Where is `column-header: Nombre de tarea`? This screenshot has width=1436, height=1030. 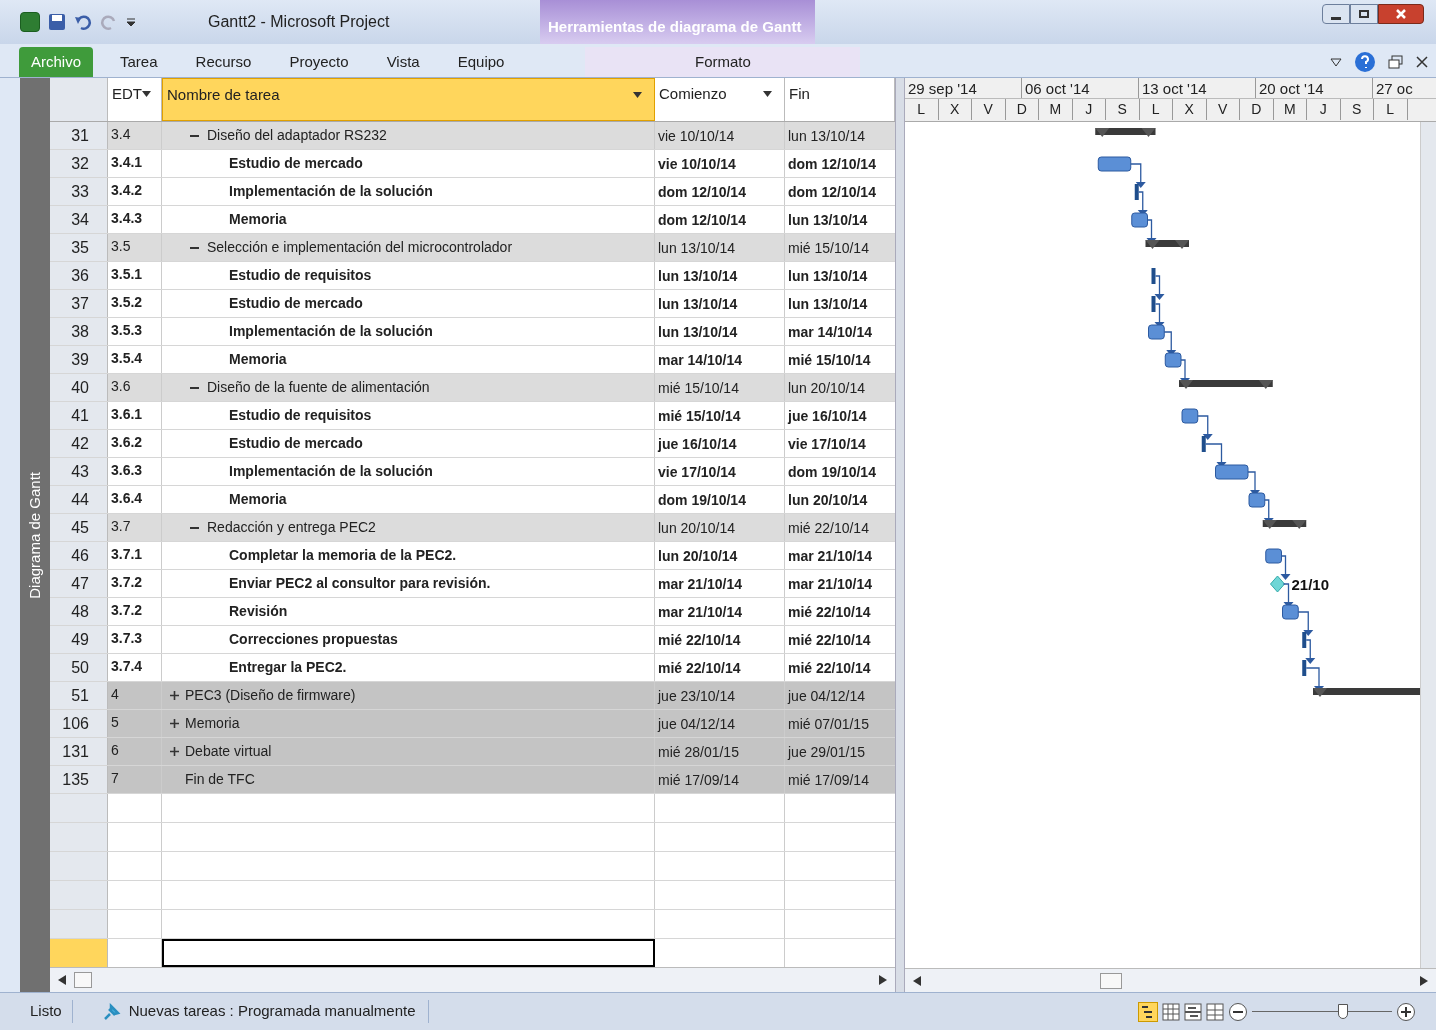 column-header: Nombre de tarea is located at coordinates (408, 99).